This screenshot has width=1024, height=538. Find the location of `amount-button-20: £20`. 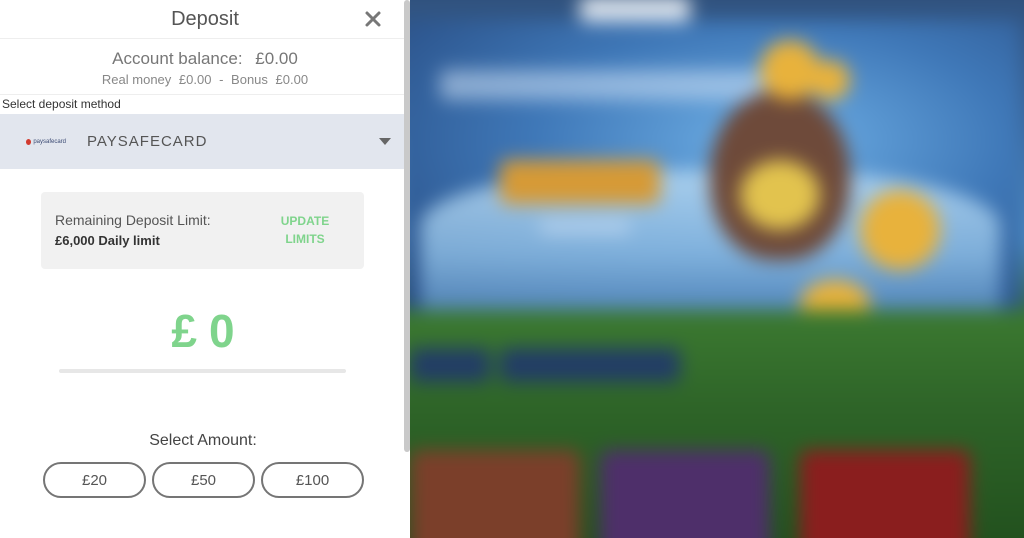

amount-button-20: £20 is located at coordinates (94, 480).